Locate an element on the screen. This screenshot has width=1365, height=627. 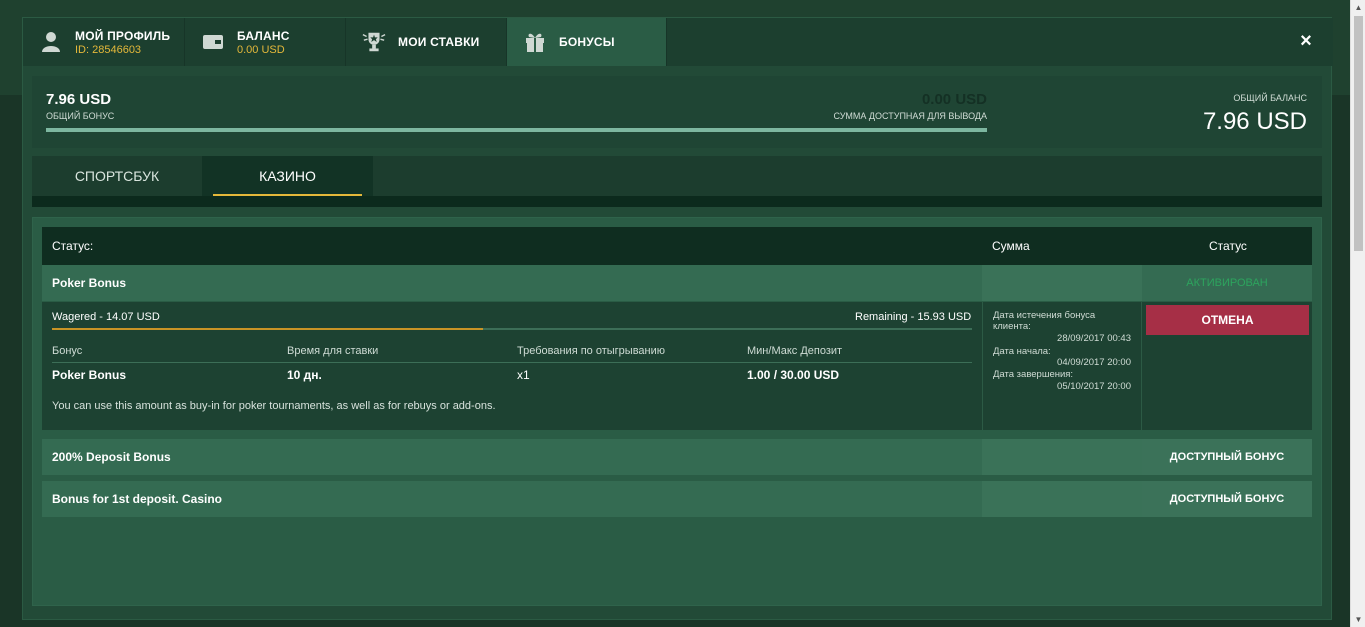
table-header: Статус: Сумма Статус is located at coordinates (677, 246).